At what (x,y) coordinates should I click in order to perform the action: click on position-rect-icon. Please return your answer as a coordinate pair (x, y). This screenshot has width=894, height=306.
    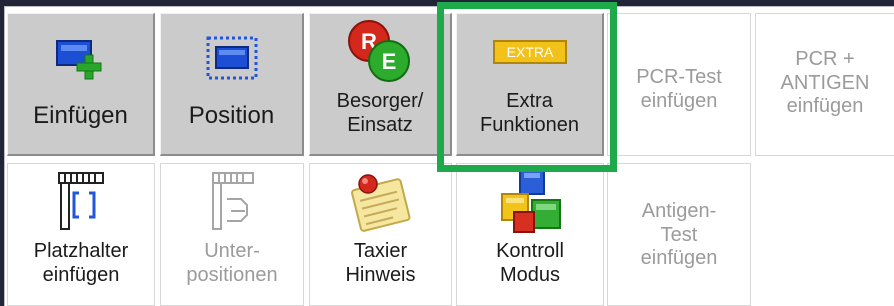
    Looking at the image, I should click on (231, 58).